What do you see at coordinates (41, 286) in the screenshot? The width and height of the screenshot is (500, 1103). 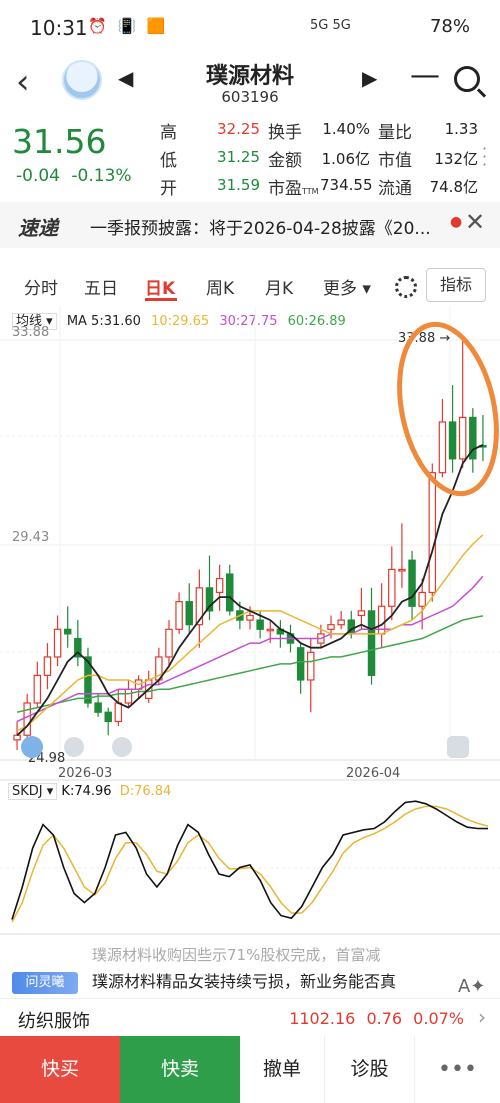 I see `tab-intraday: 分时` at bounding box center [41, 286].